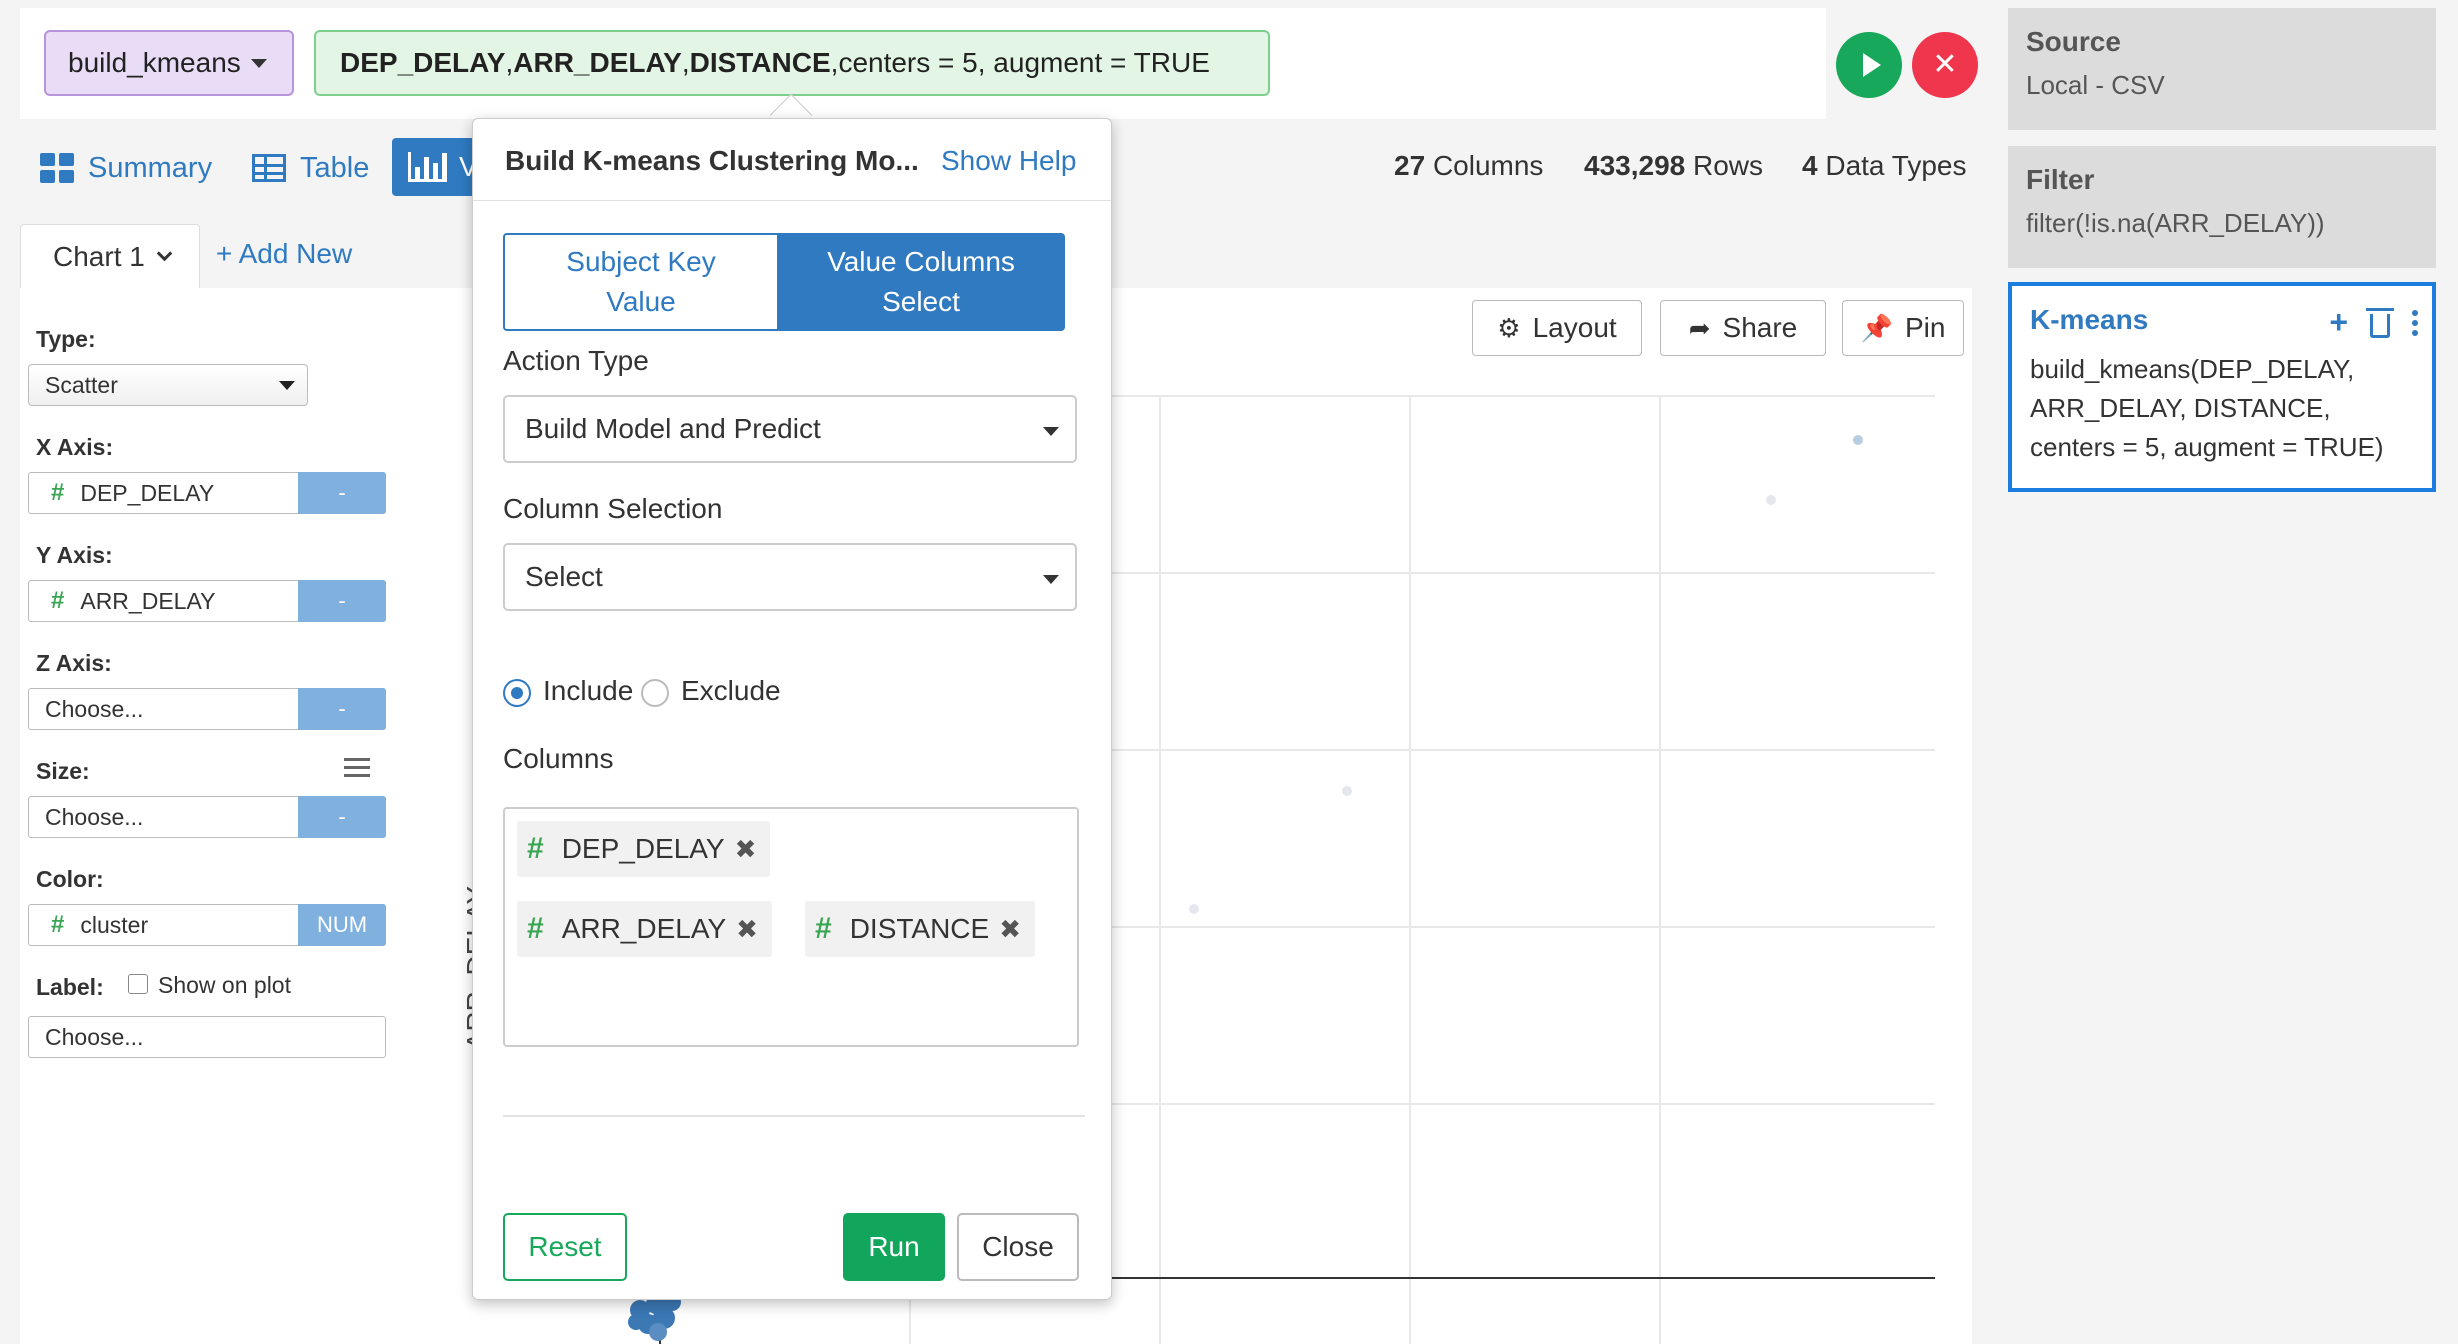 The width and height of the screenshot is (2458, 1344). What do you see at coordinates (423, 62) in the screenshot?
I see `arg-dep-delay: DEP_DELAY` at bounding box center [423, 62].